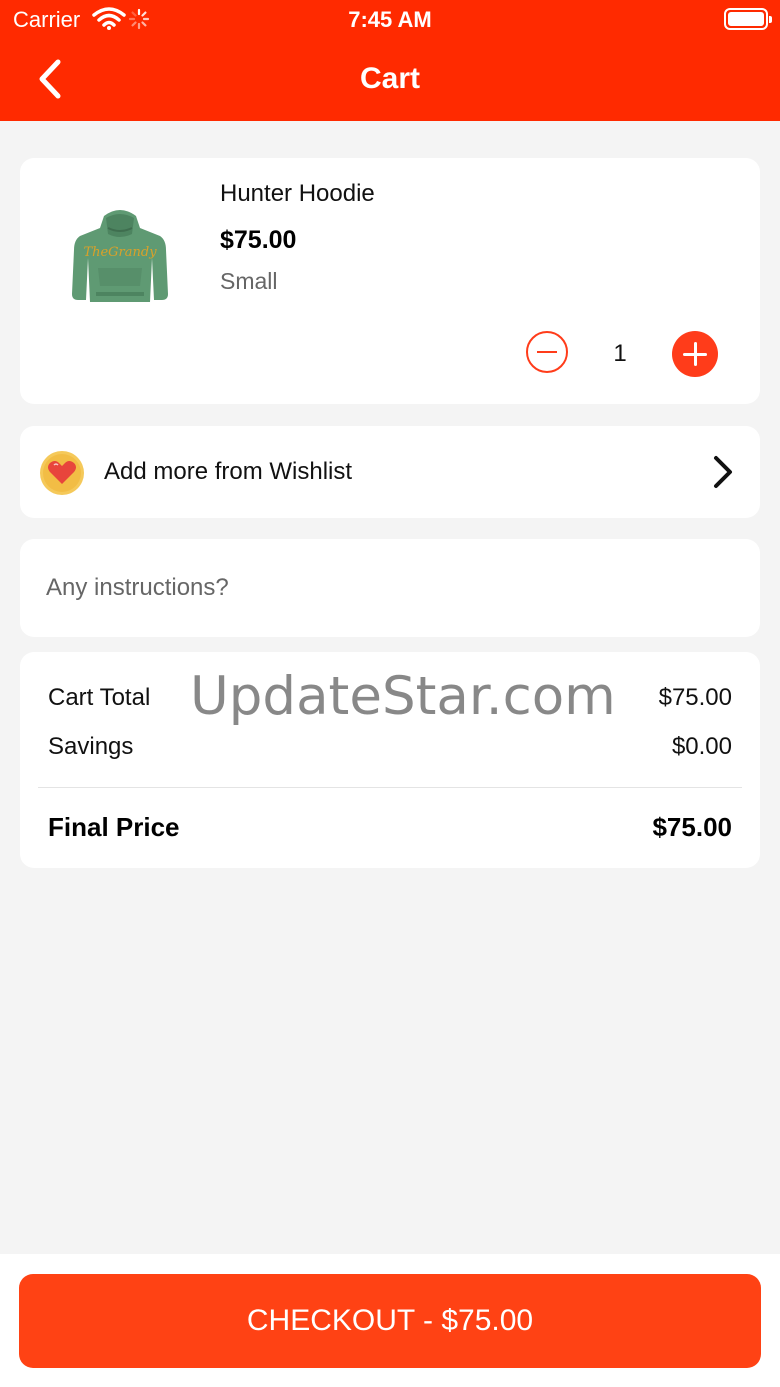 The height and width of the screenshot is (1387, 780). I want to click on cart-total-value: $75.00, so click(695, 697).